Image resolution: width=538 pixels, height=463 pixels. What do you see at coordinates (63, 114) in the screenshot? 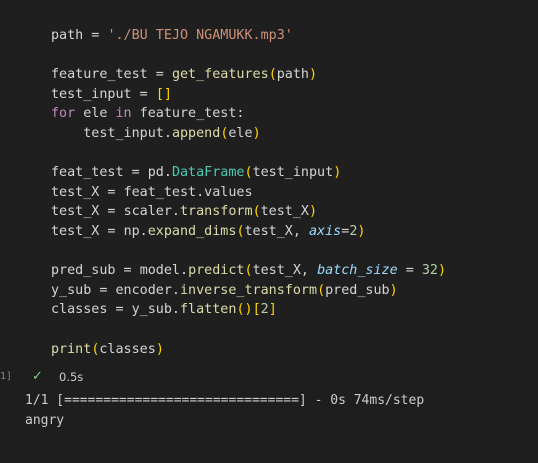
I see `code-token: for` at bounding box center [63, 114].